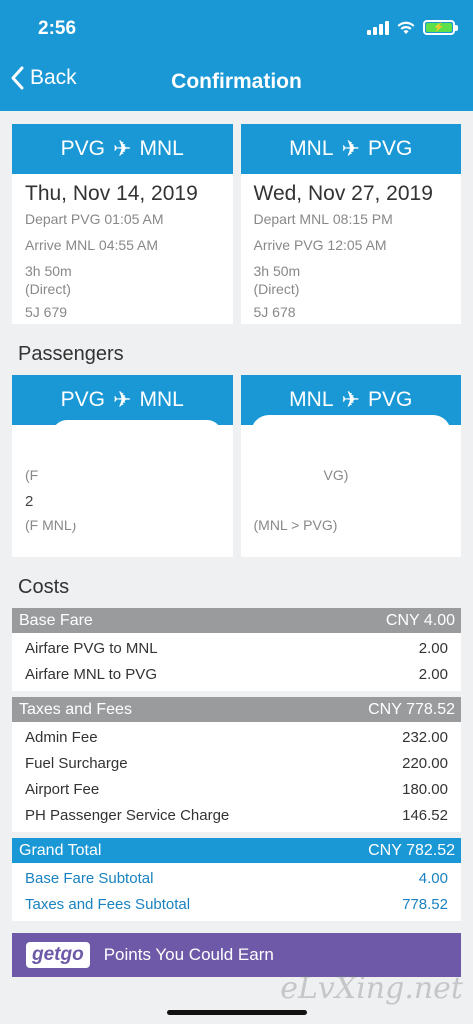  I want to click on getgo-logo: getgo, so click(58, 955).